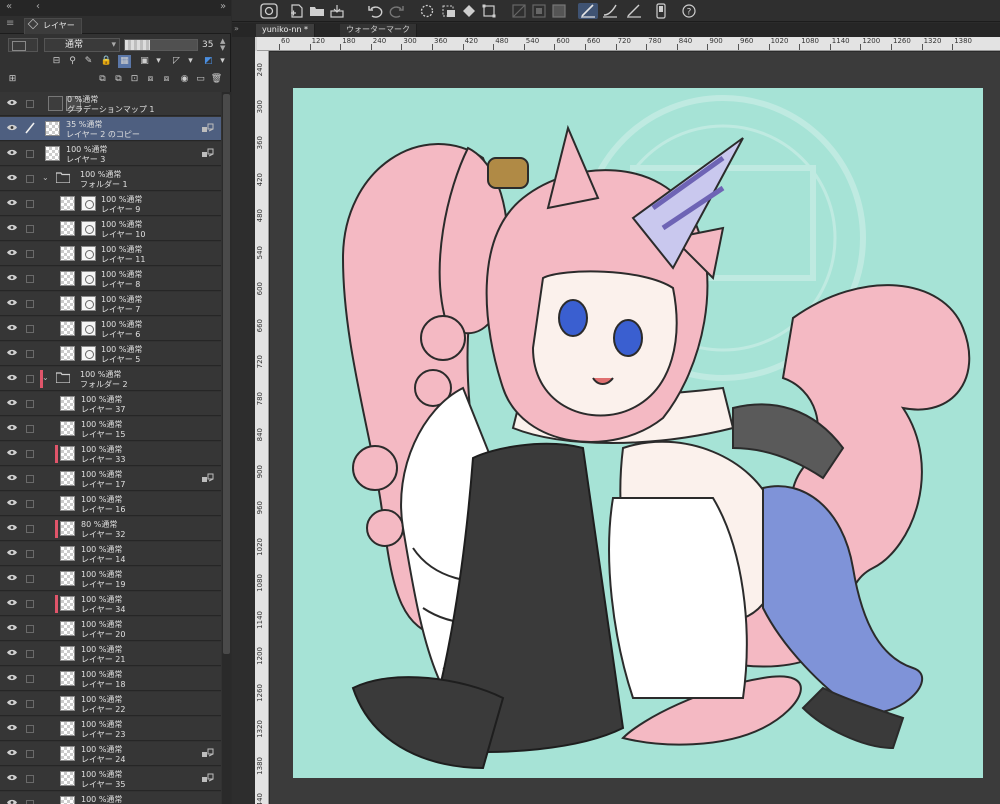  Describe the element at coordinates (103, 434) in the screenshot. I see `layer-name: レイヤー 15` at that location.